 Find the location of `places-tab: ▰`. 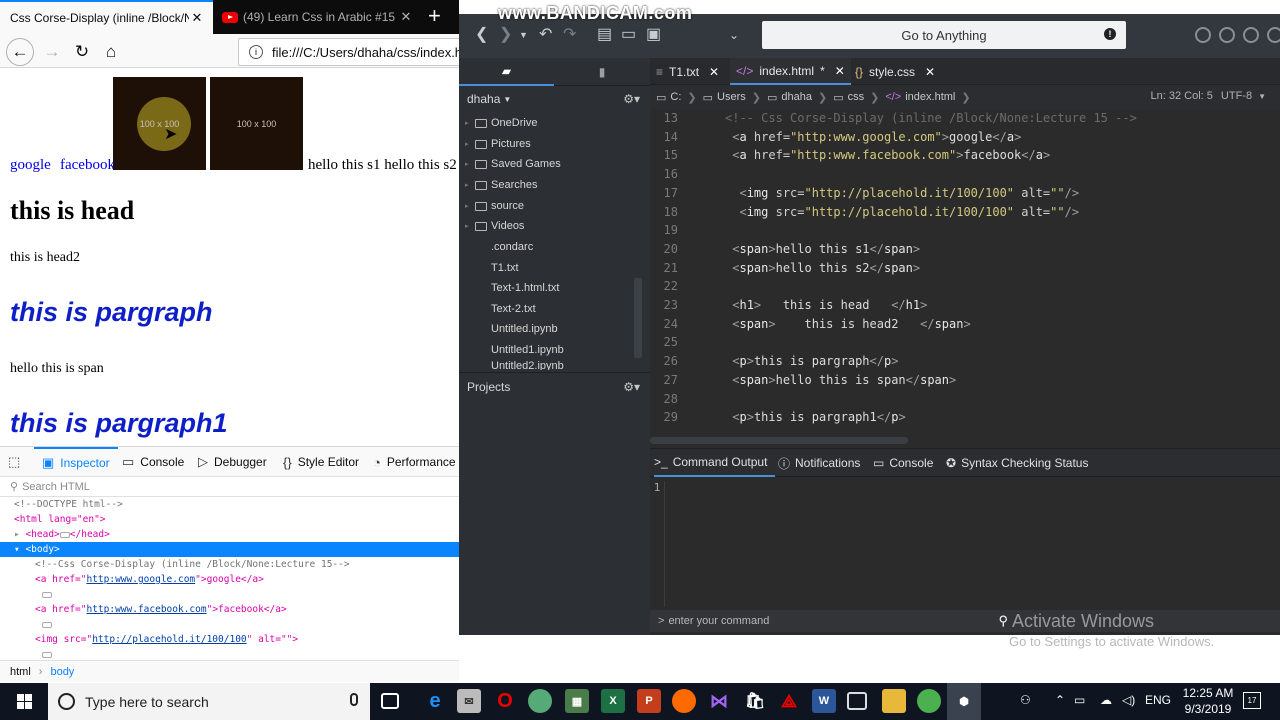

places-tab: ▰ is located at coordinates (506, 72).